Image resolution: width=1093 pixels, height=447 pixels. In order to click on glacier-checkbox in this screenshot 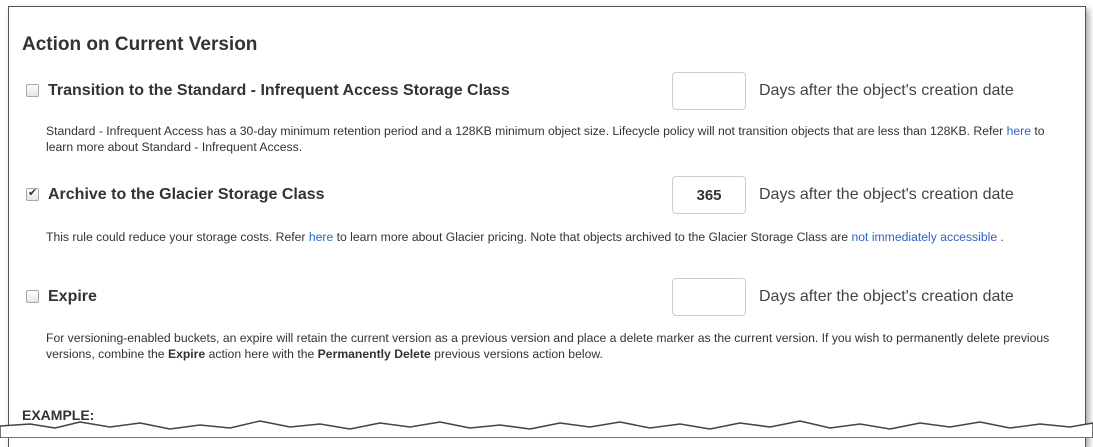, I will do `click(32, 193)`.